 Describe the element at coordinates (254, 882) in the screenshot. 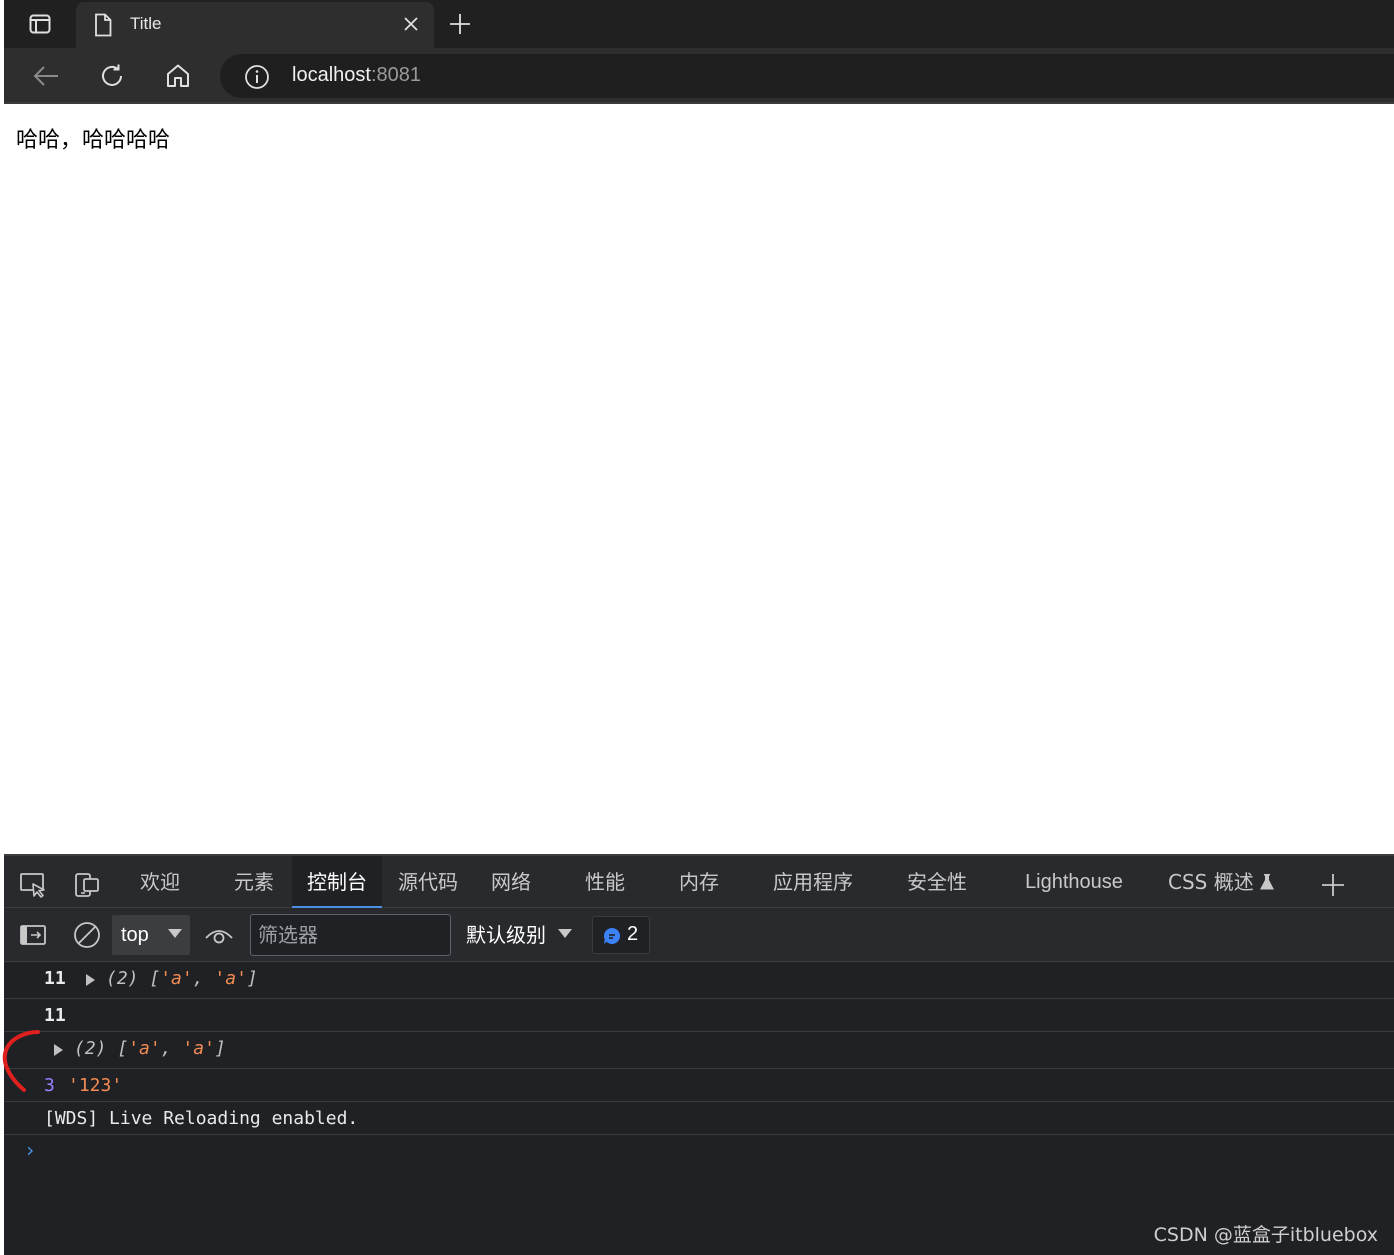

I see `tab-elements: 元素` at that location.